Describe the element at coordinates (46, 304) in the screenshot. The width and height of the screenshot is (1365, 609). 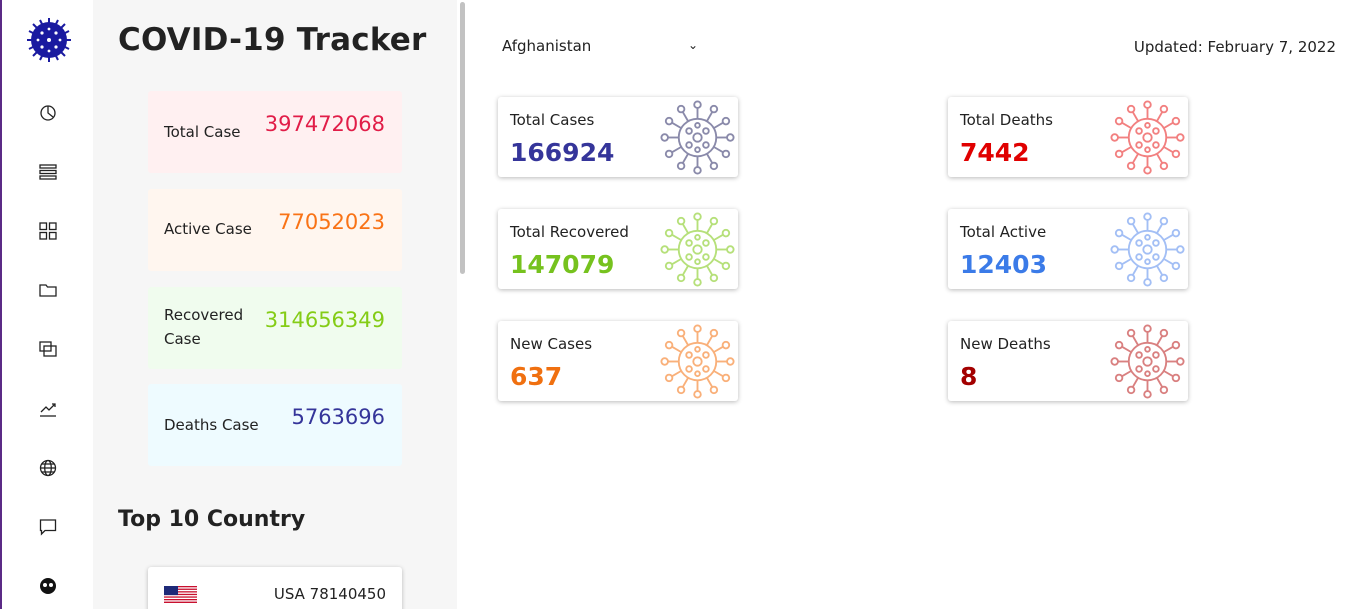
I see `icon-rail` at that location.